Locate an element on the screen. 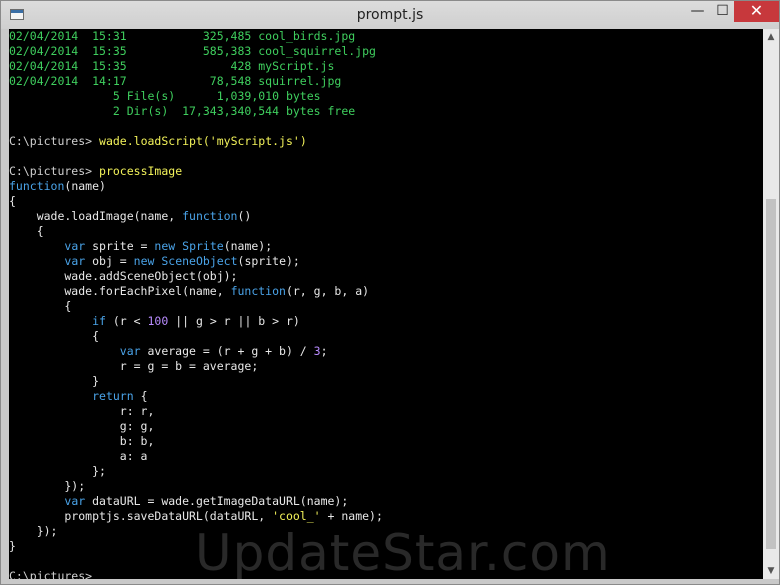  vertical-scrollbar: ▲ ▼ is located at coordinates (771, 304).